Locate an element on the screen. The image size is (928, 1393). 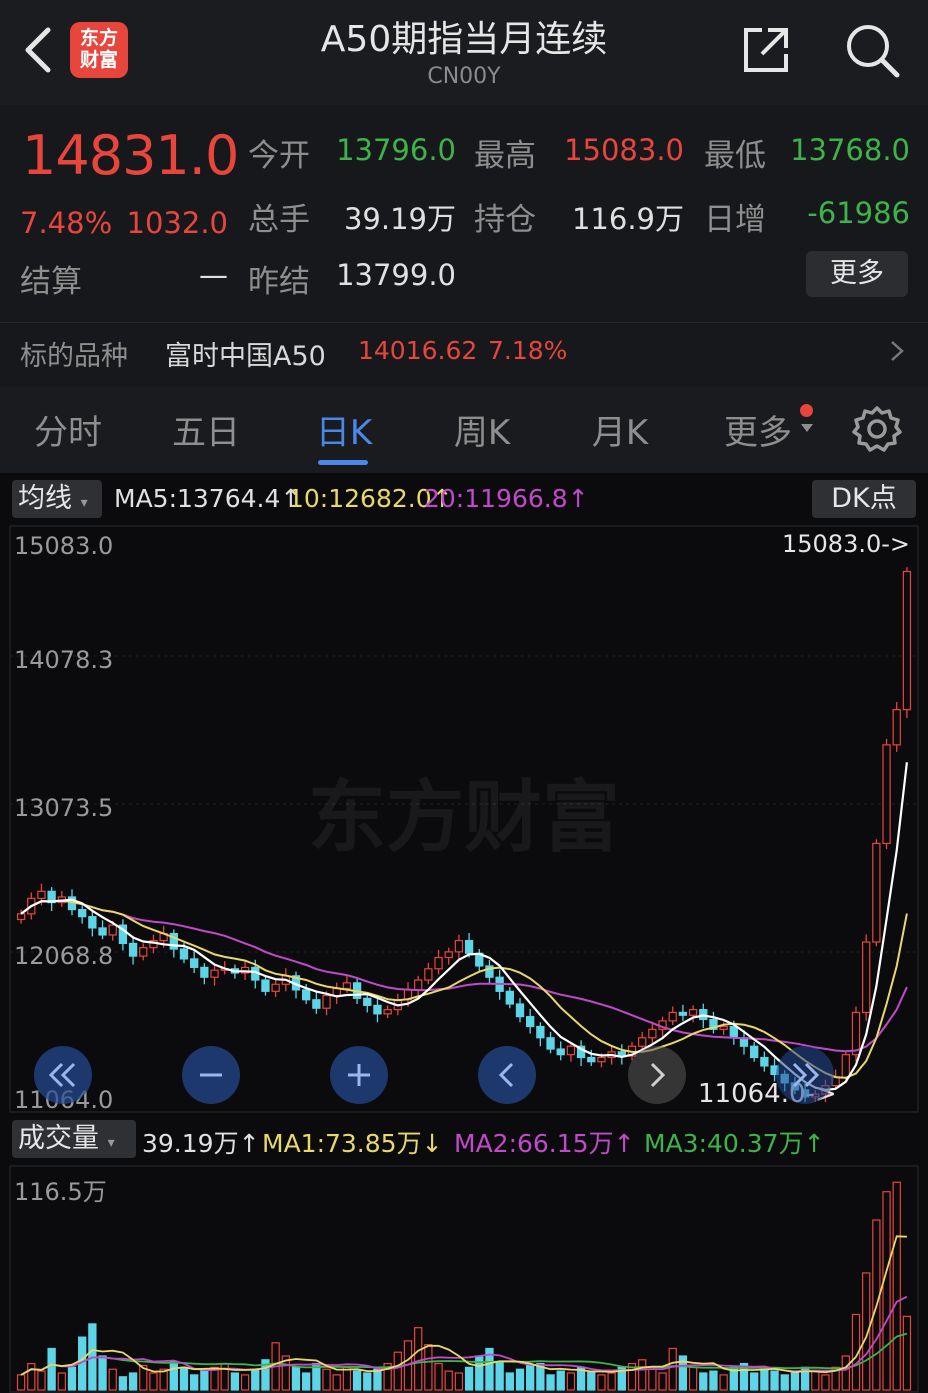
open-interest-label: 持仓 is located at coordinates (505, 220).